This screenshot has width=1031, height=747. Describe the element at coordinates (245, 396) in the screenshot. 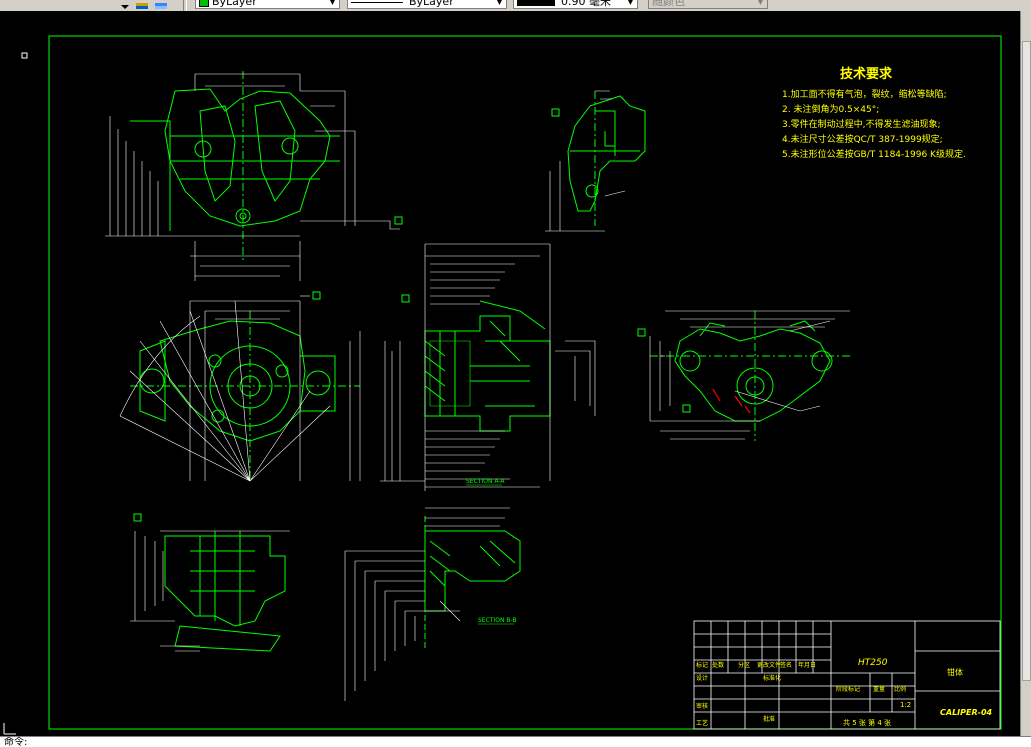

I see `view-side-middle-left` at that location.